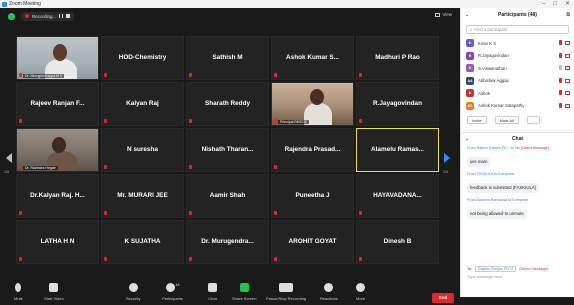 The image size is (574, 305). Describe the element at coordinates (471, 29) in the screenshot. I see `search-icon: ⌕` at that location.